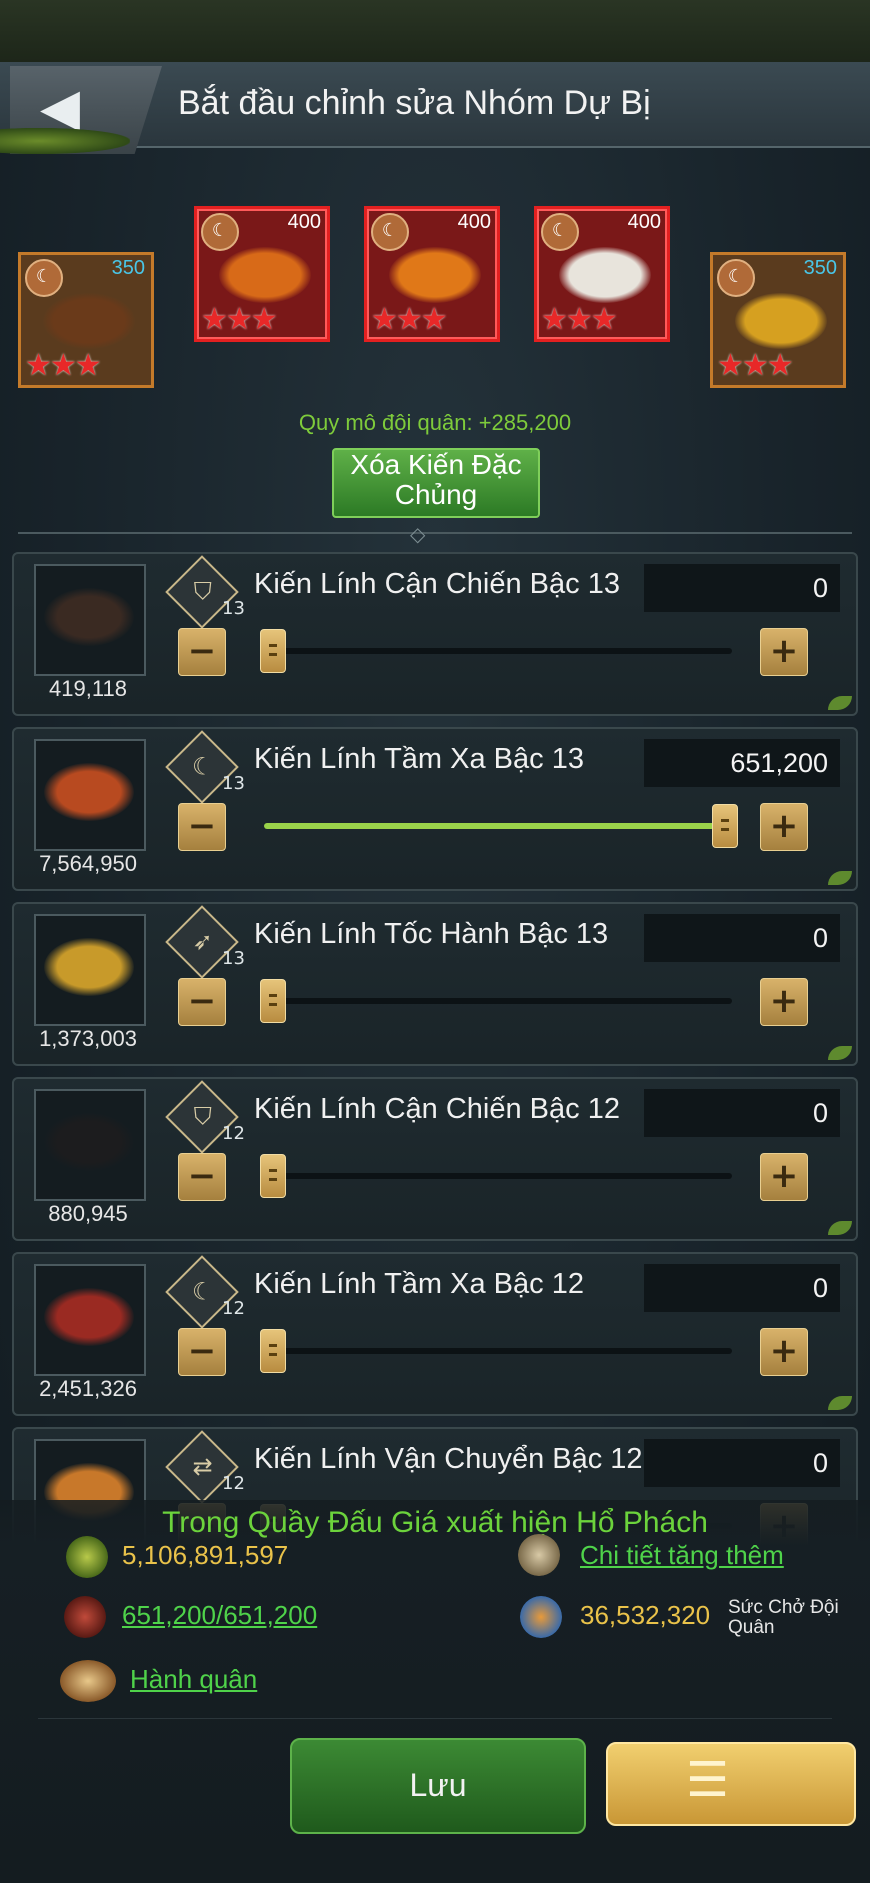 The image size is (870, 1883). I want to click on ant-troops-icon, so click(85, 1617).